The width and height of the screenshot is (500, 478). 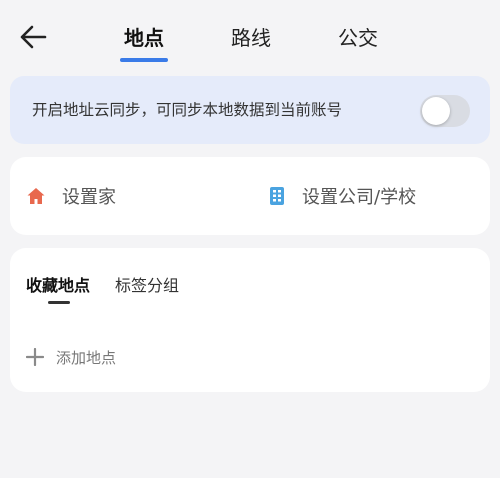 I want to click on set-home-button: 设置家, so click(x=71, y=196).